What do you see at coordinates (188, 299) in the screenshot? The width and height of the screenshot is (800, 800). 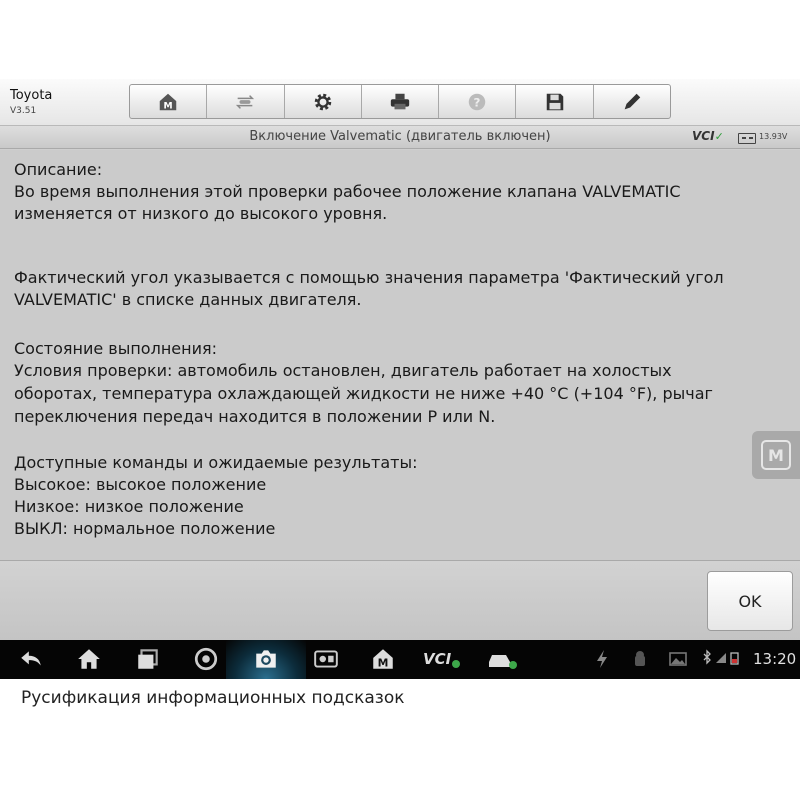 I see `text-line: VALVEMATIC' в списке данных двигателя.` at bounding box center [188, 299].